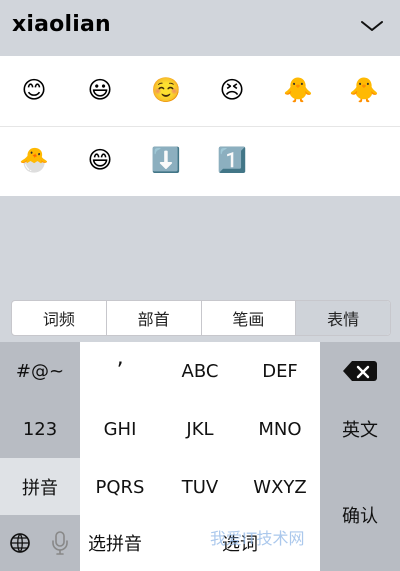  What do you see at coordinates (200, 429) in the screenshot?
I see `key-jkl: JKL` at bounding box center [200, 429].